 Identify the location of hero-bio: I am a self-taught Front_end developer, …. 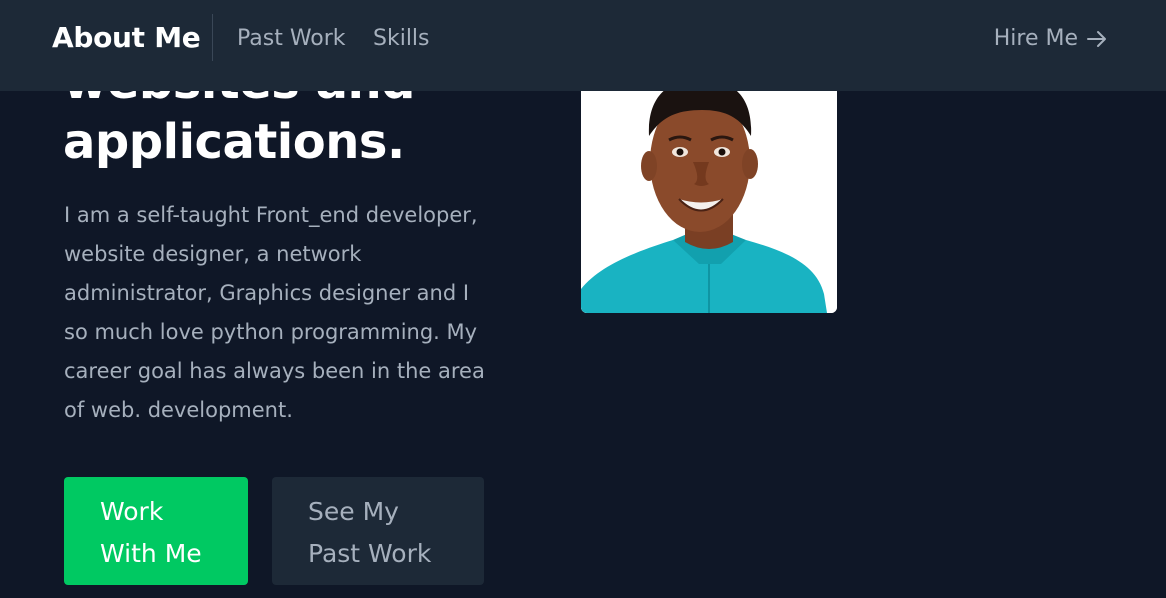
(274, 312).